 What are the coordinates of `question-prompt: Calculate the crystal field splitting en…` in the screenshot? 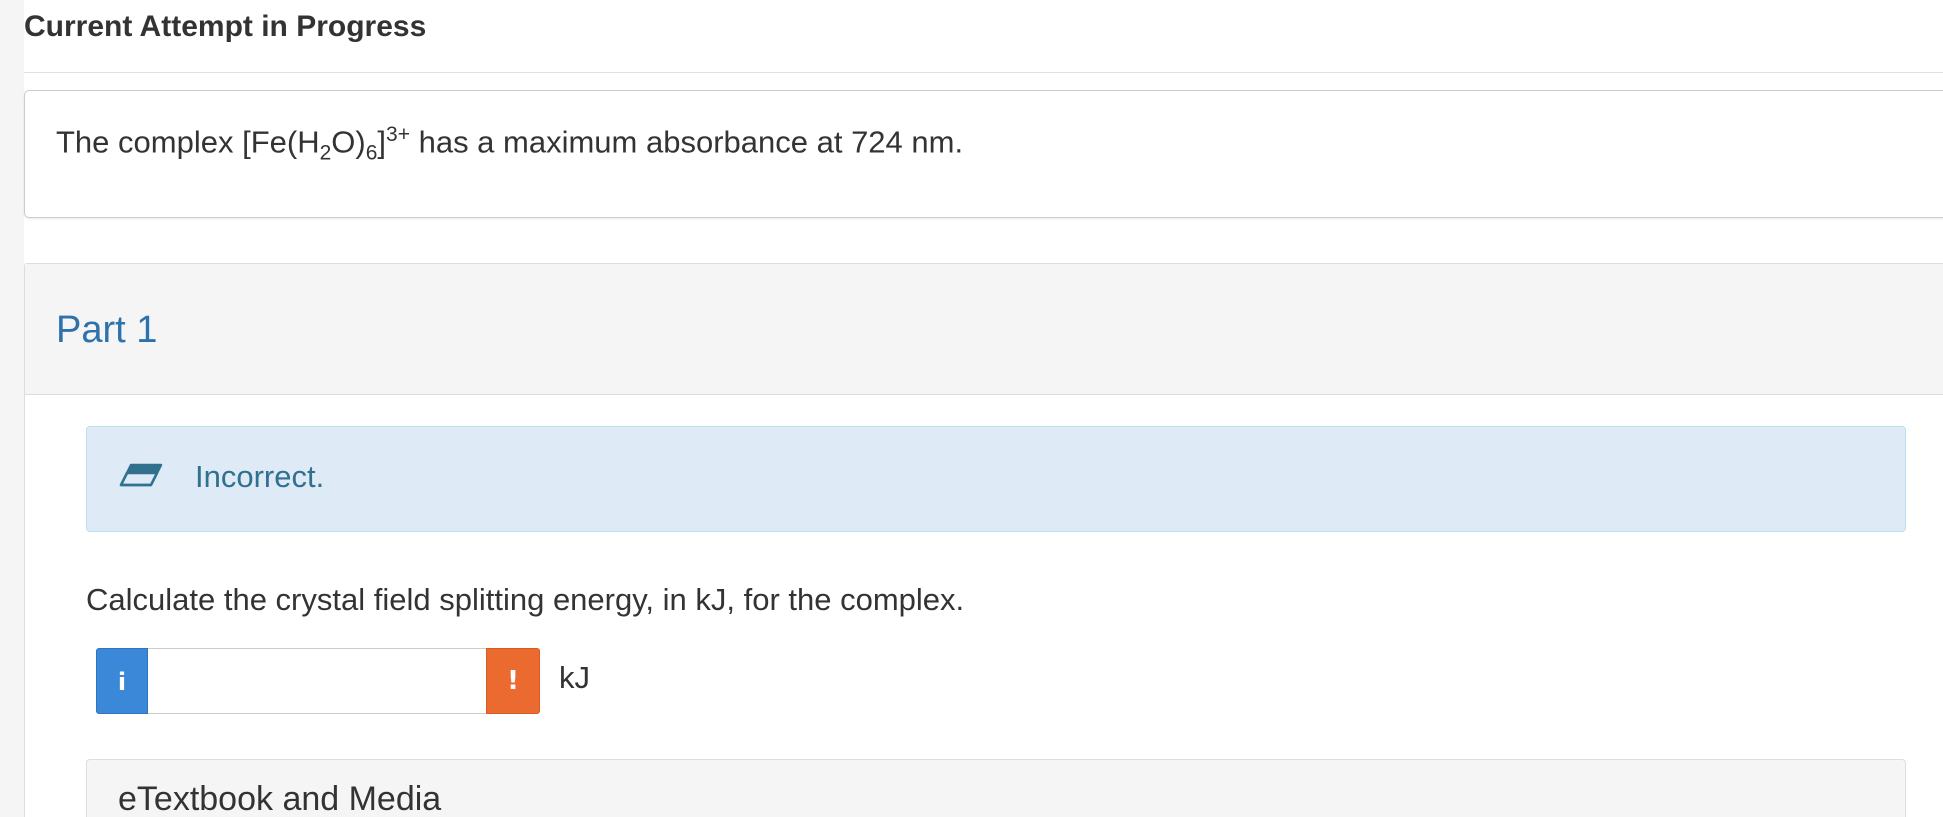 It's located at (525, 599).